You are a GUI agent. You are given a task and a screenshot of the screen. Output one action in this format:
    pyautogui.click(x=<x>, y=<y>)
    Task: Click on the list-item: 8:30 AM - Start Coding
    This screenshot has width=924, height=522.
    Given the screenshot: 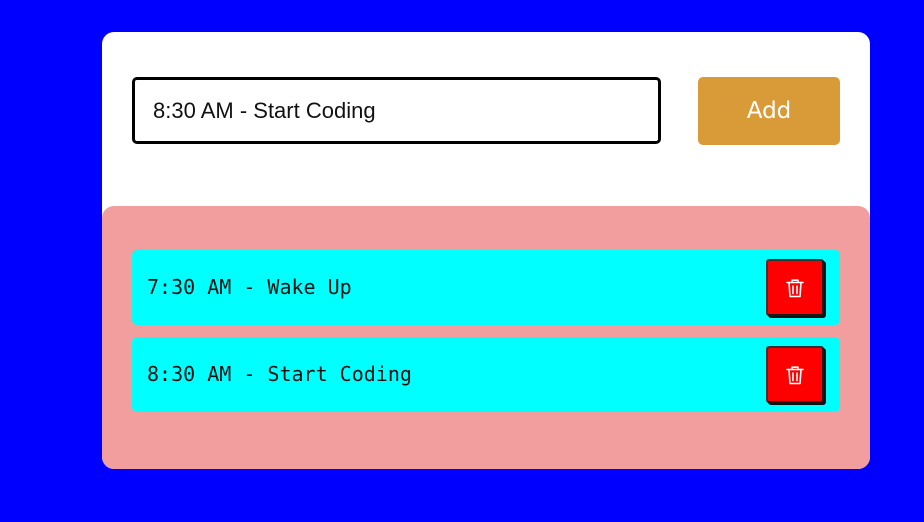 What is the action you would take?
    pyautogui.click(x=486, y=374)
    